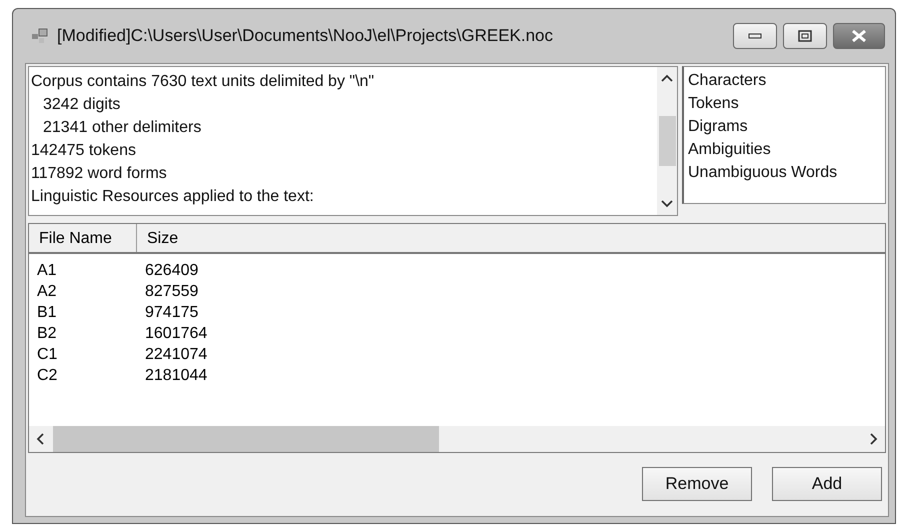  Describe the element at coordinates (697, 483) in the screenshot. I see `dialog-button: Remove` at that location.